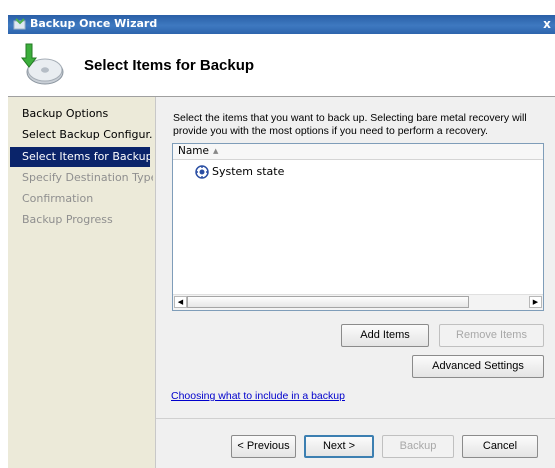  I want to click on footer-divider, so click(355, 418).